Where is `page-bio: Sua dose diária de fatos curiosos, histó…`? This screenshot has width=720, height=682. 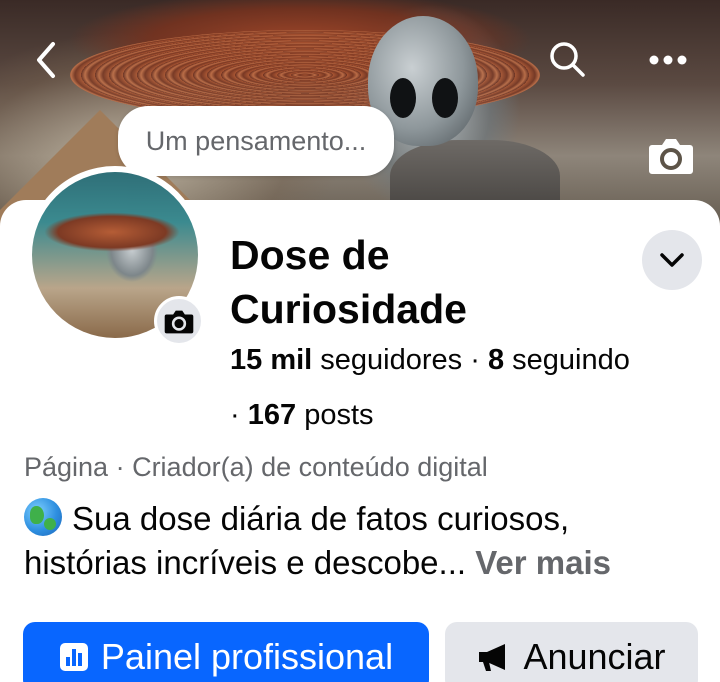 page-bio: Sua dose diária de fatos curiosos, histó… is located at coordinates (369, 541).